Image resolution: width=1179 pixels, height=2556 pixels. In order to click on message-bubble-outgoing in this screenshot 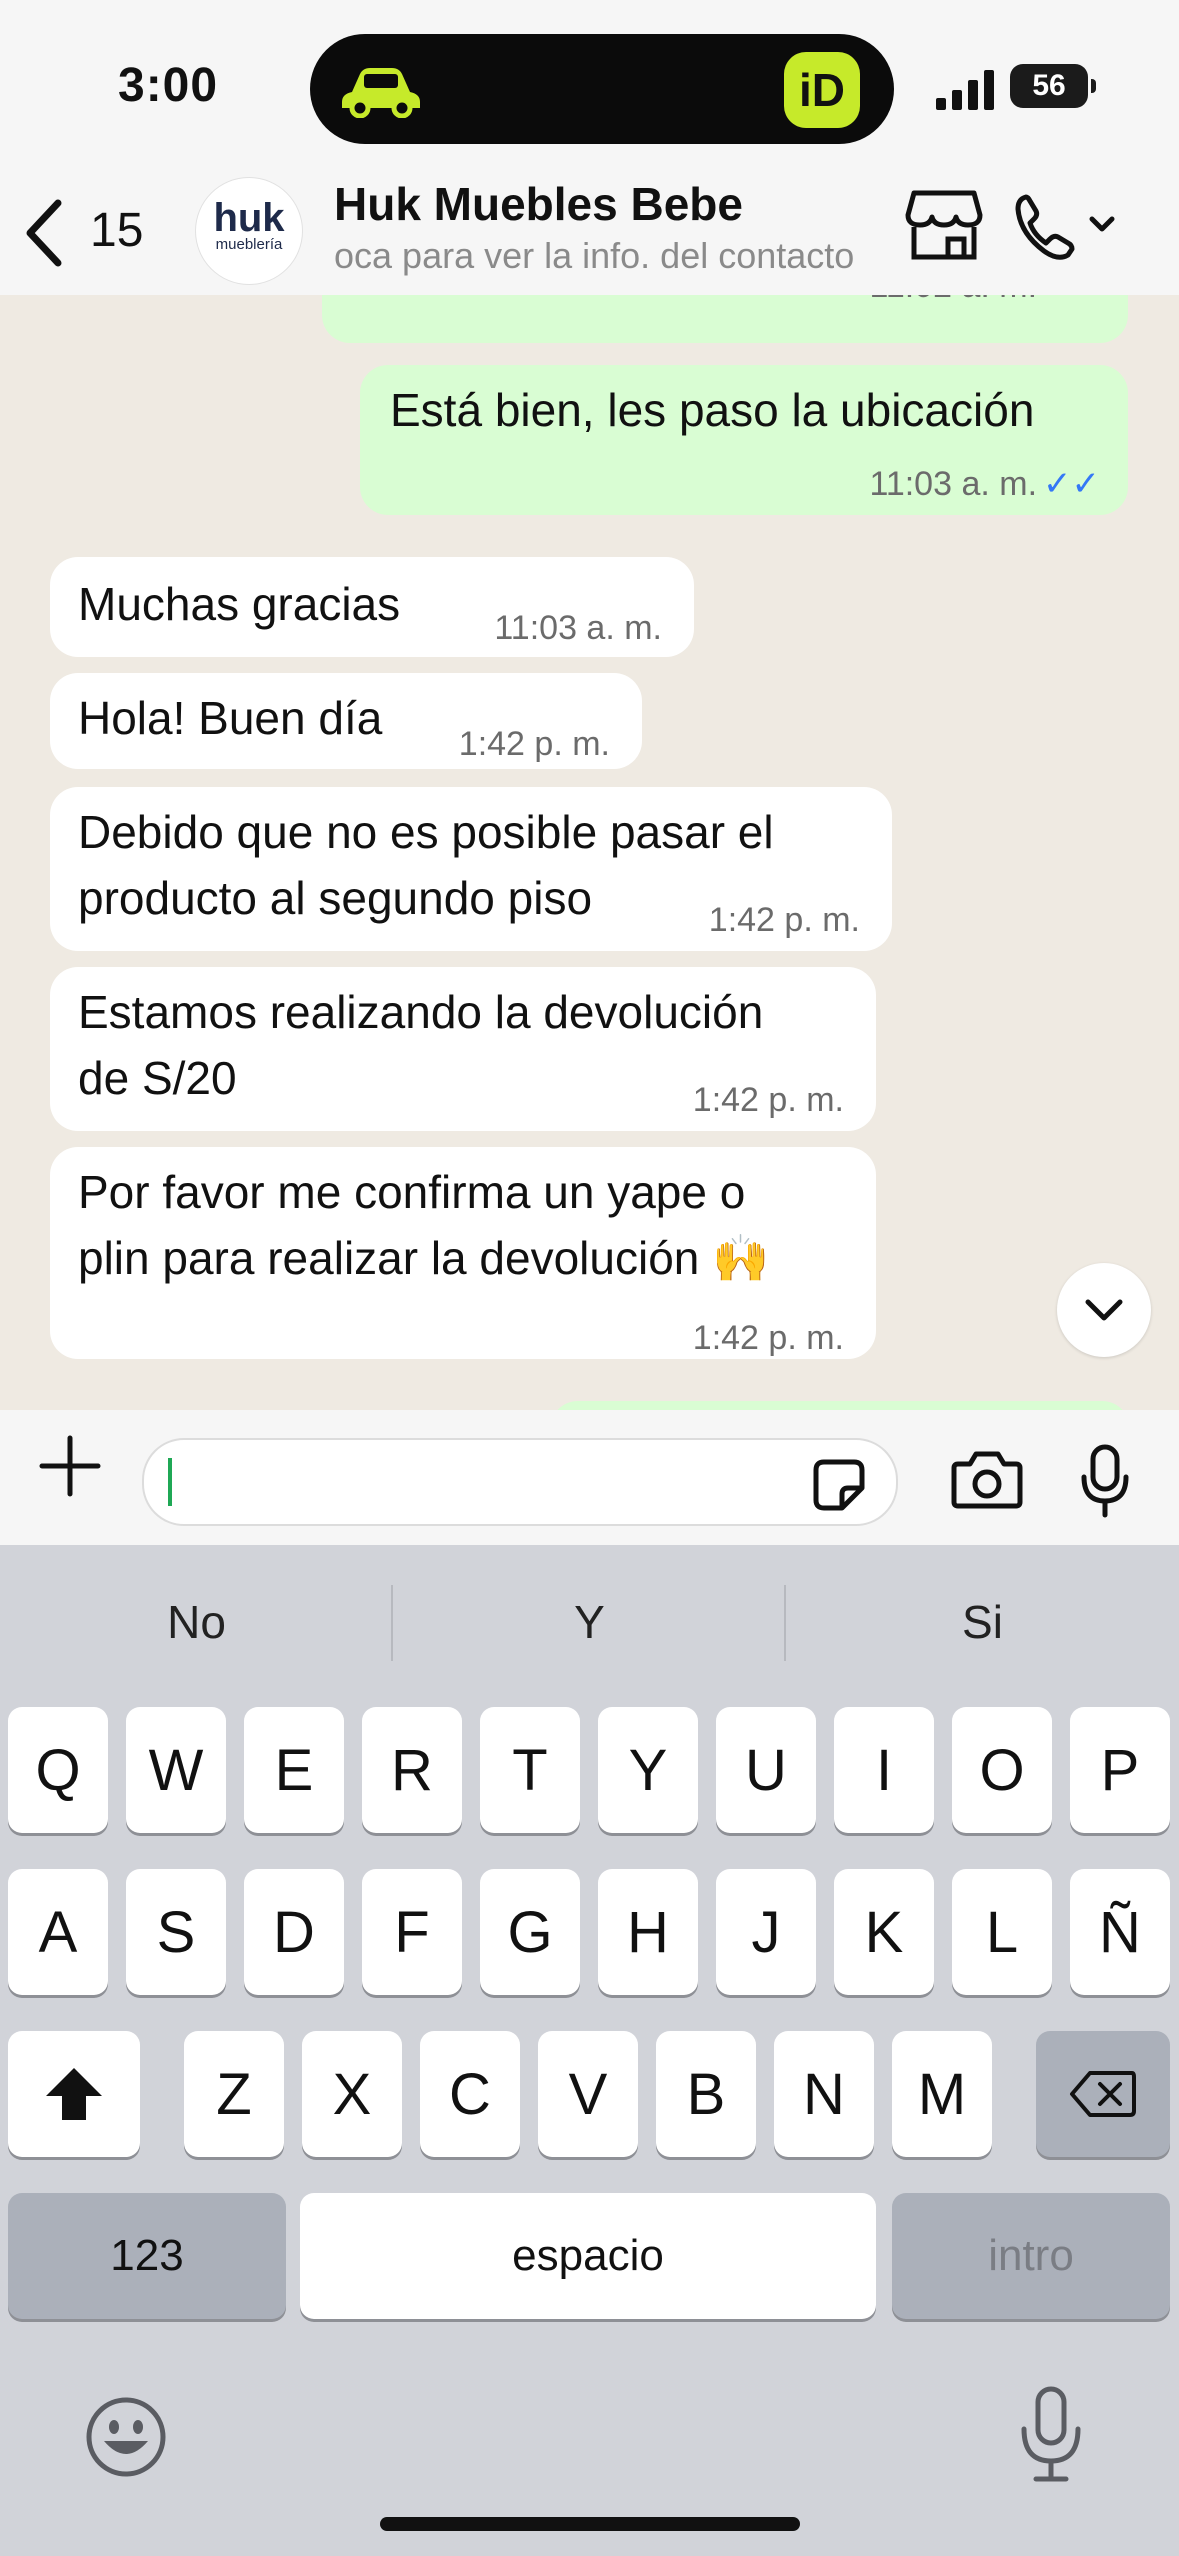, I will do `click(840, 1405)`.